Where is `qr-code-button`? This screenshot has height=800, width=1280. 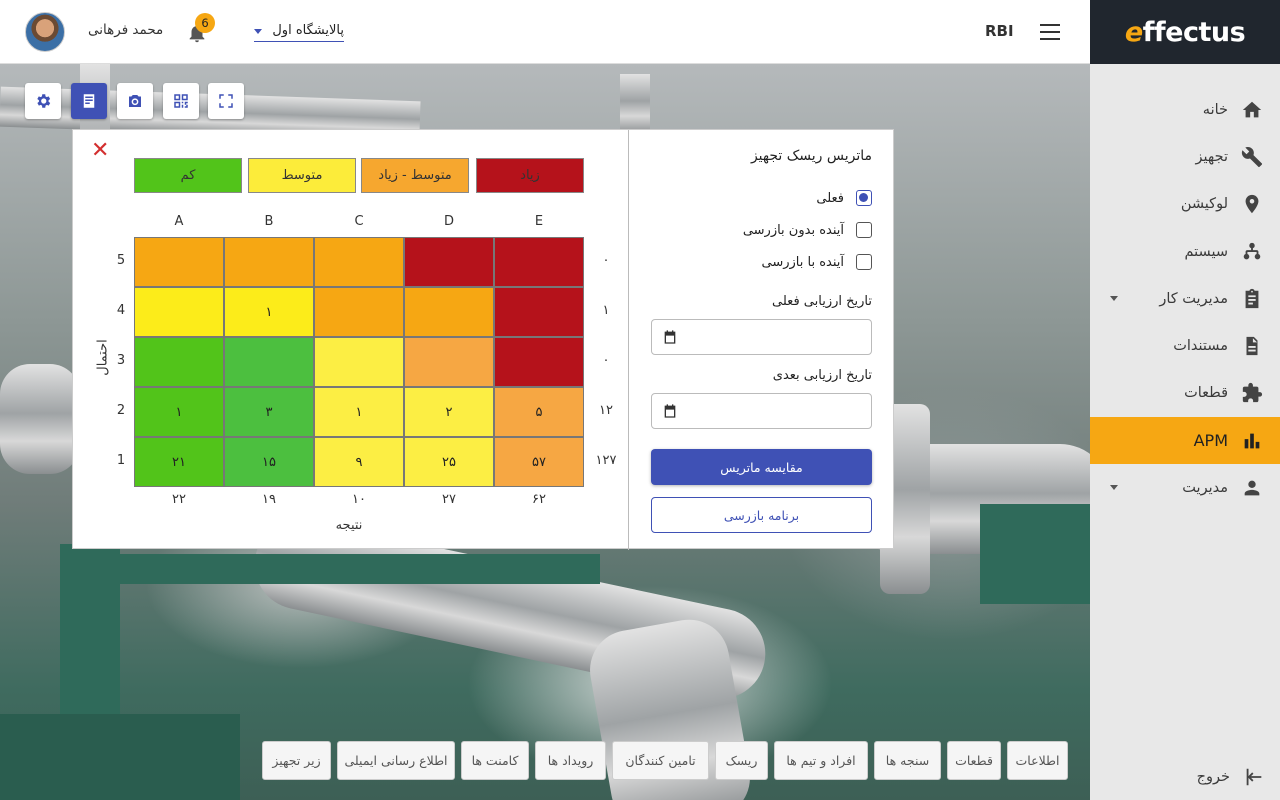
qr-code-button is located at coordinates (181, 101).